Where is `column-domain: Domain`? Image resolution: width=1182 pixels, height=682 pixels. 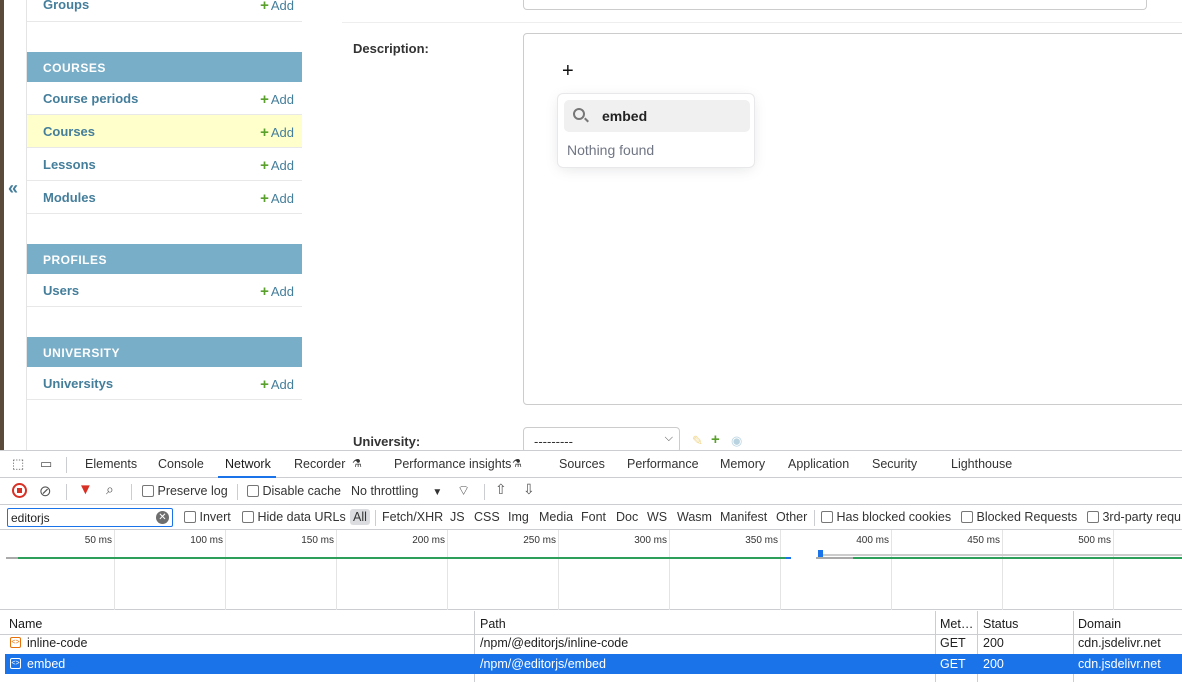 column-domain: Domain is located at coordinates (1099, 624).